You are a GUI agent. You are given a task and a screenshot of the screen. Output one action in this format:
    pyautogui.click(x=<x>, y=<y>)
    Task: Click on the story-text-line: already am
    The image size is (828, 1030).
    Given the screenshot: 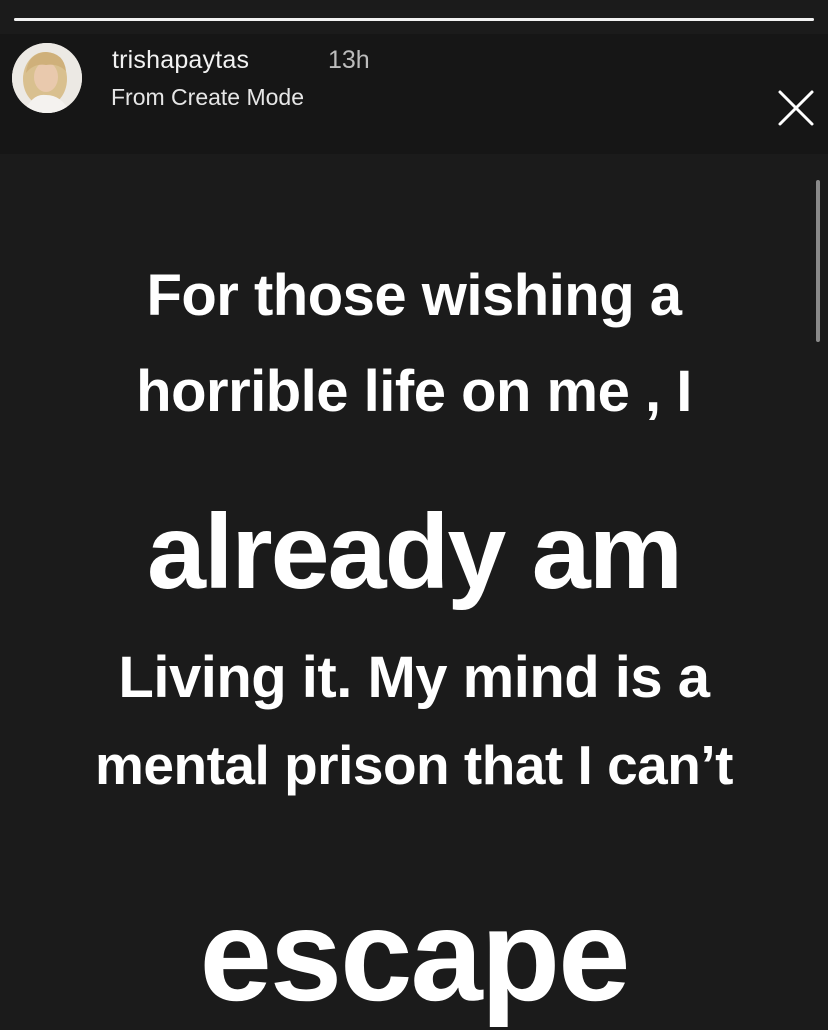 What is the action you would take?
    pyautogui.click(x=415, y=552)
    